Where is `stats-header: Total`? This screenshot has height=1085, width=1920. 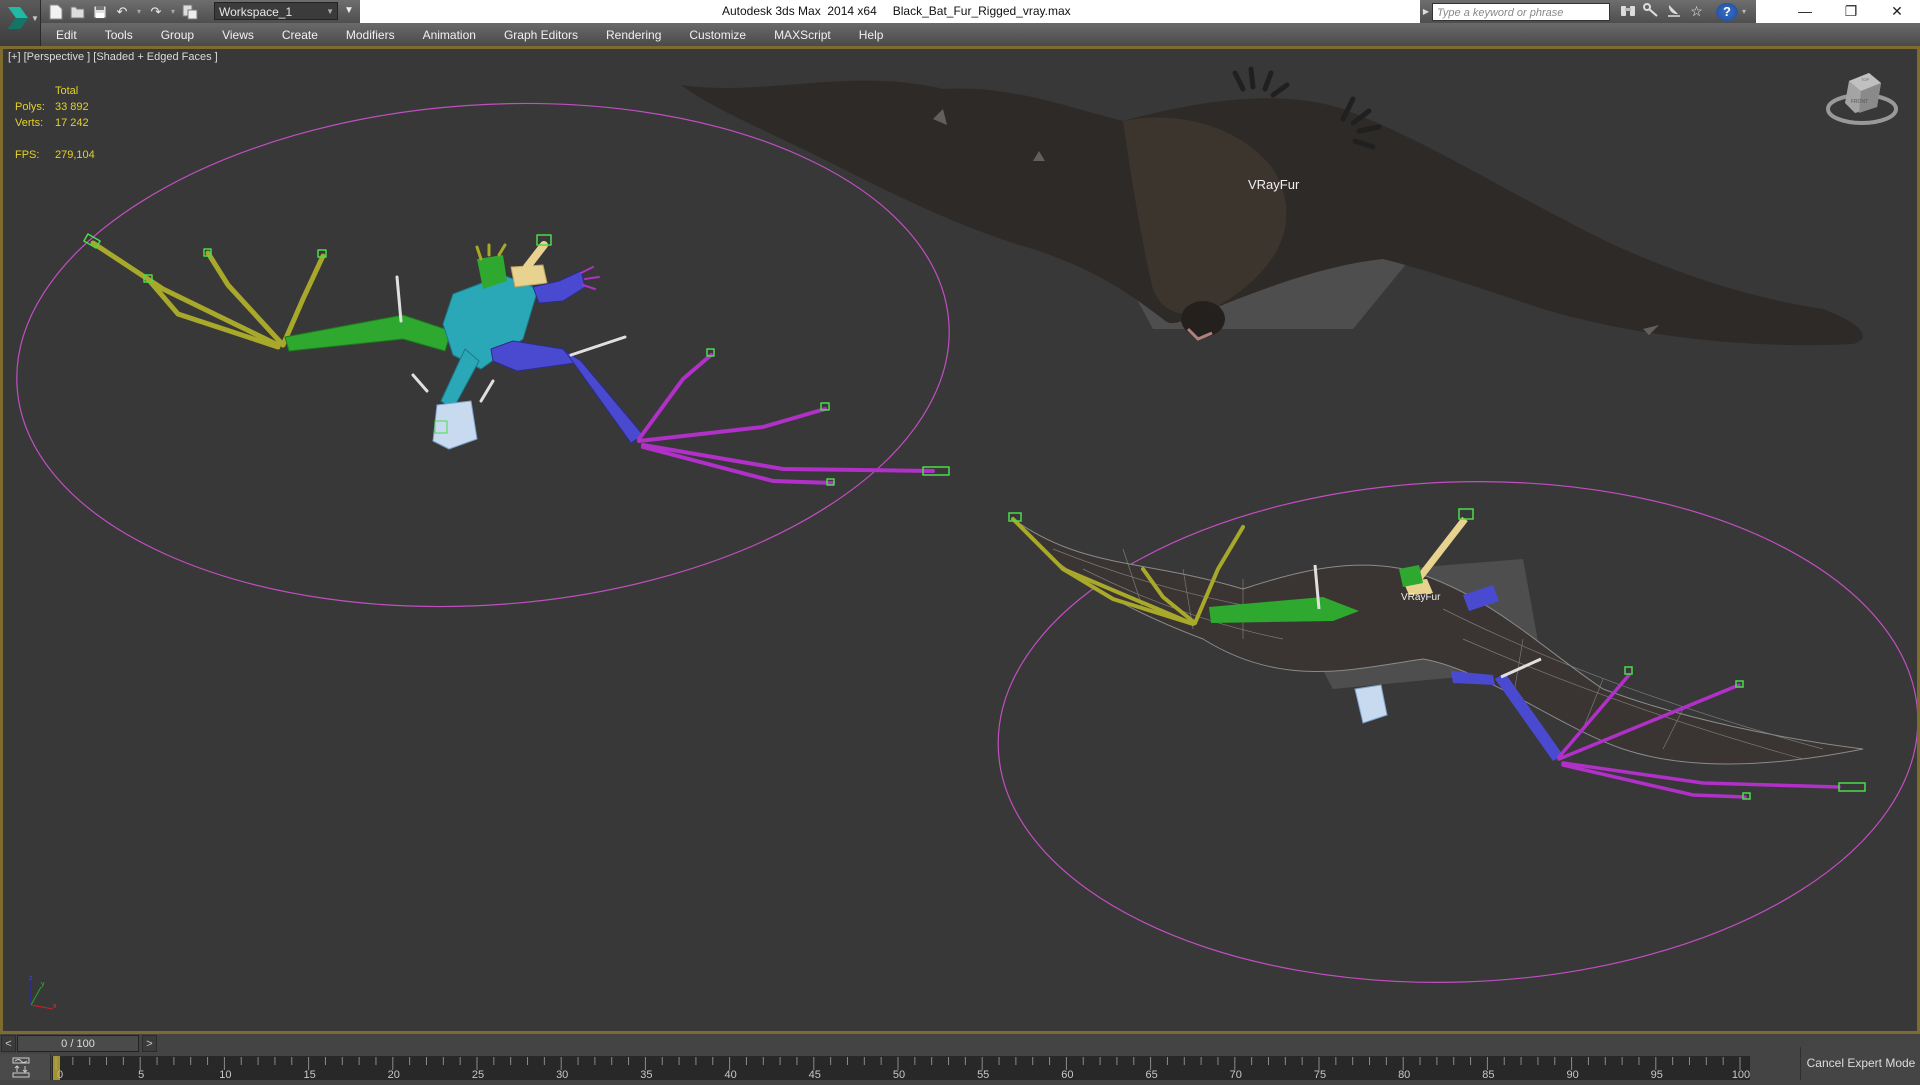 stats-header: Total is located at coordinates (67, 91).